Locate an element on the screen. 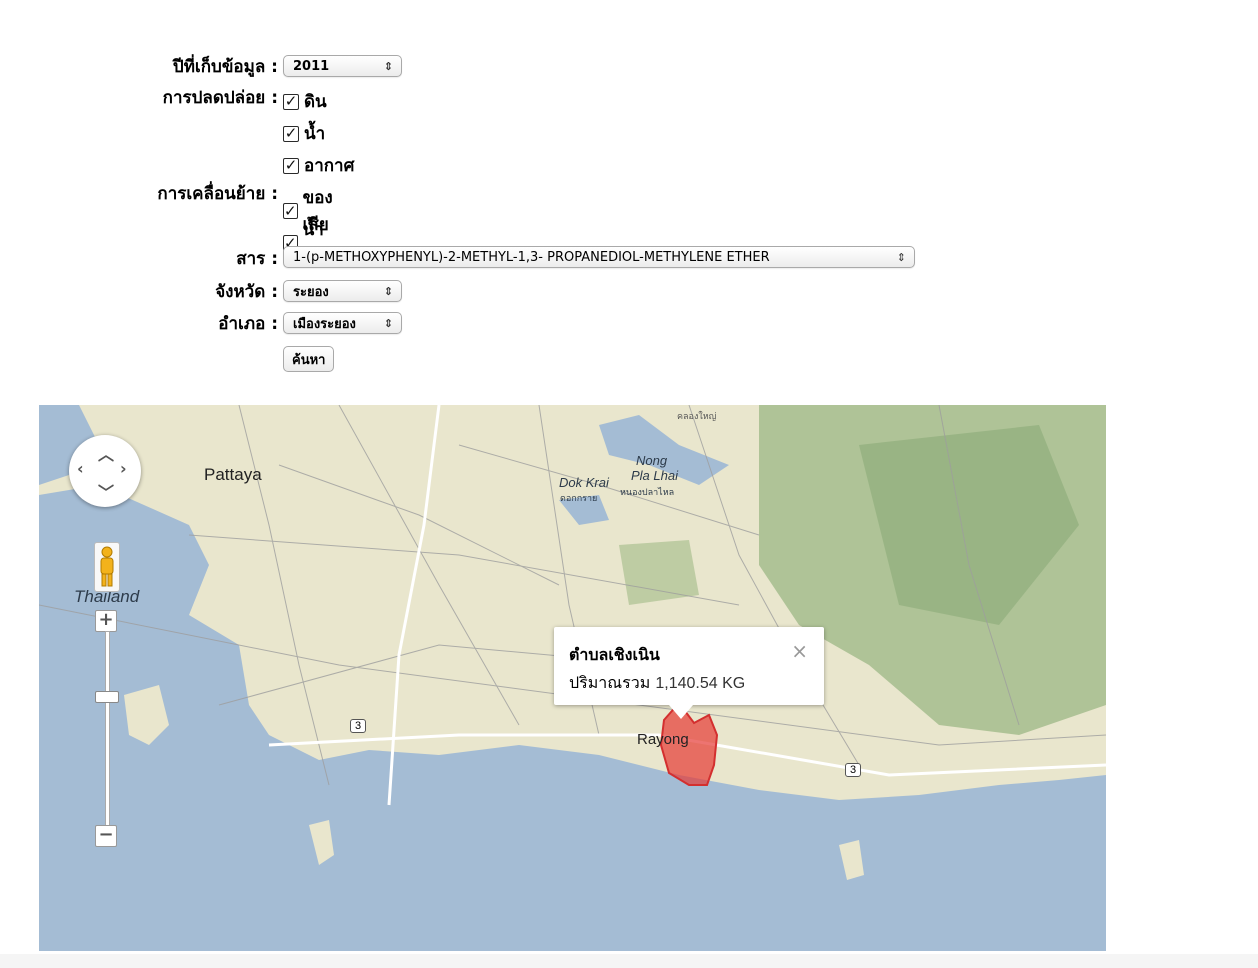 The width and height of the screenshot is (1258, 968). place-label-dok-krai-th: ดอกกราย is located at coordinates (579, 498).